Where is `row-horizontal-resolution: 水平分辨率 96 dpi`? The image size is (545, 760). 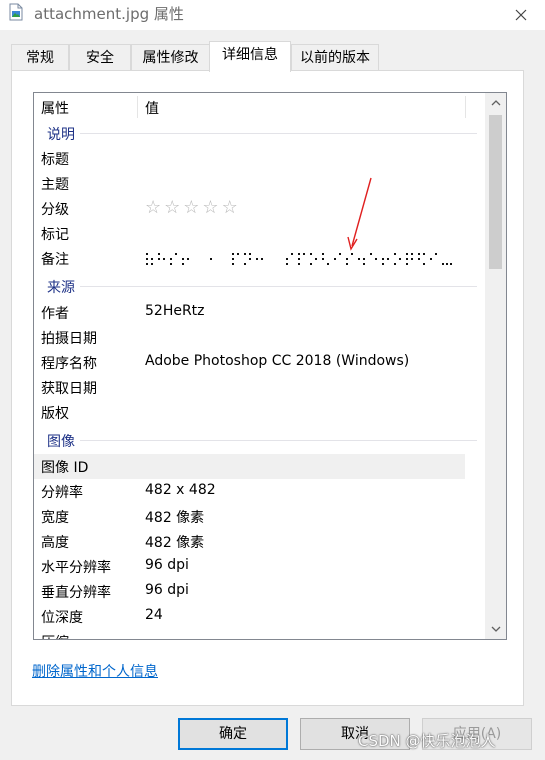 row-horizontal-resolution: 水平分辨率 96 dpi is located at coordinates (259, 566).